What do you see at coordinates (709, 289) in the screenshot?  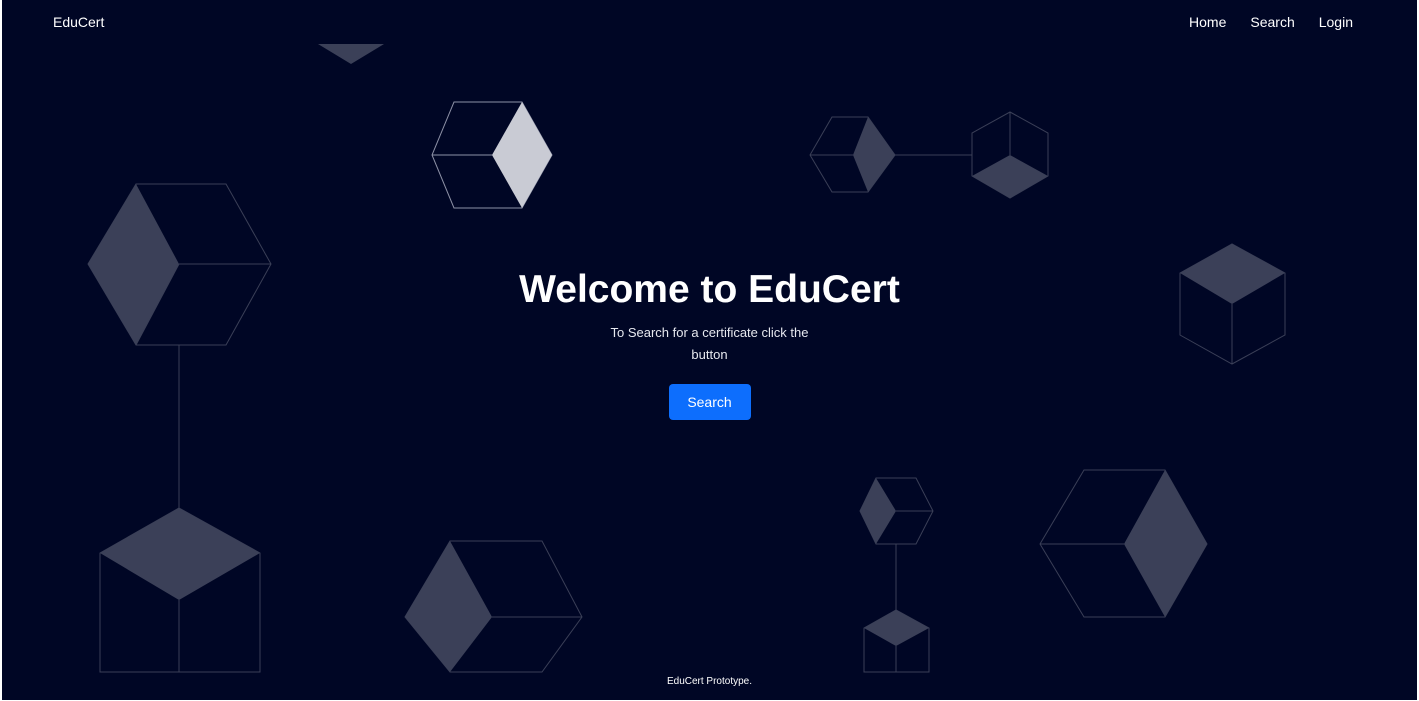 I see `page-title: Welcome to EduCert` at bounding box center [709, 289].